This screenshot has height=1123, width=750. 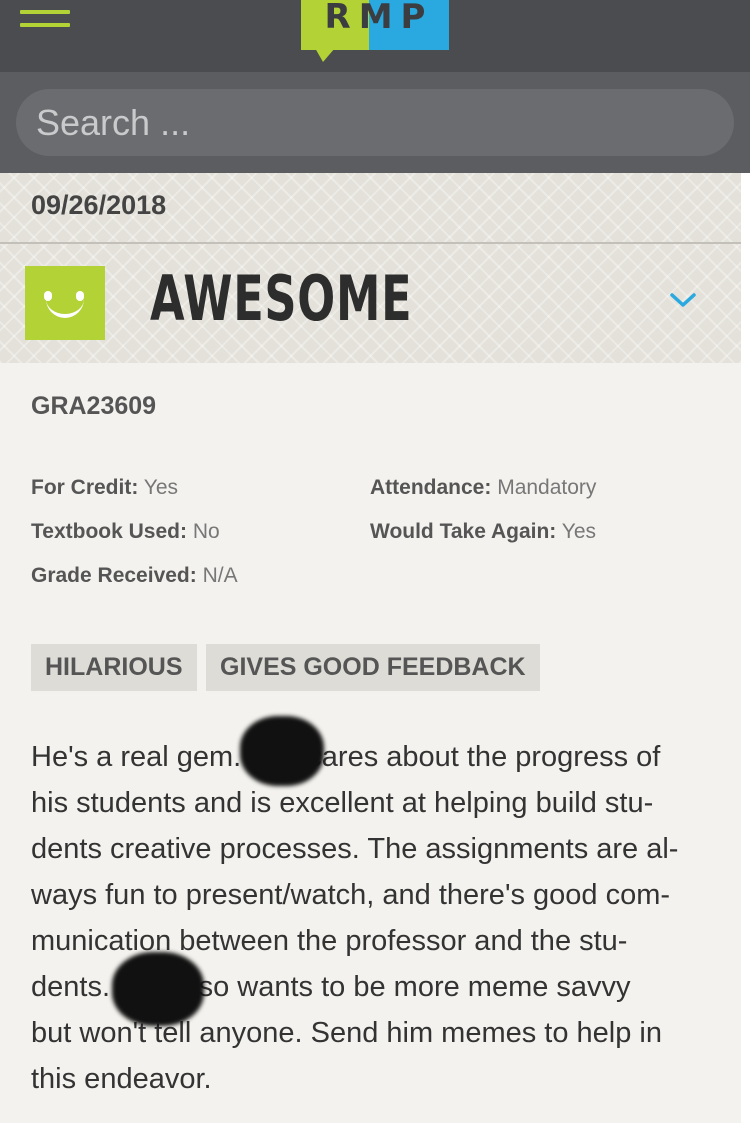 What do you see at coordinates (373, 667) in the screenshot?
I see `tag-gives-good-feedback: GIVES GOOD FEEDBACK` at bounding box center [373, 667].